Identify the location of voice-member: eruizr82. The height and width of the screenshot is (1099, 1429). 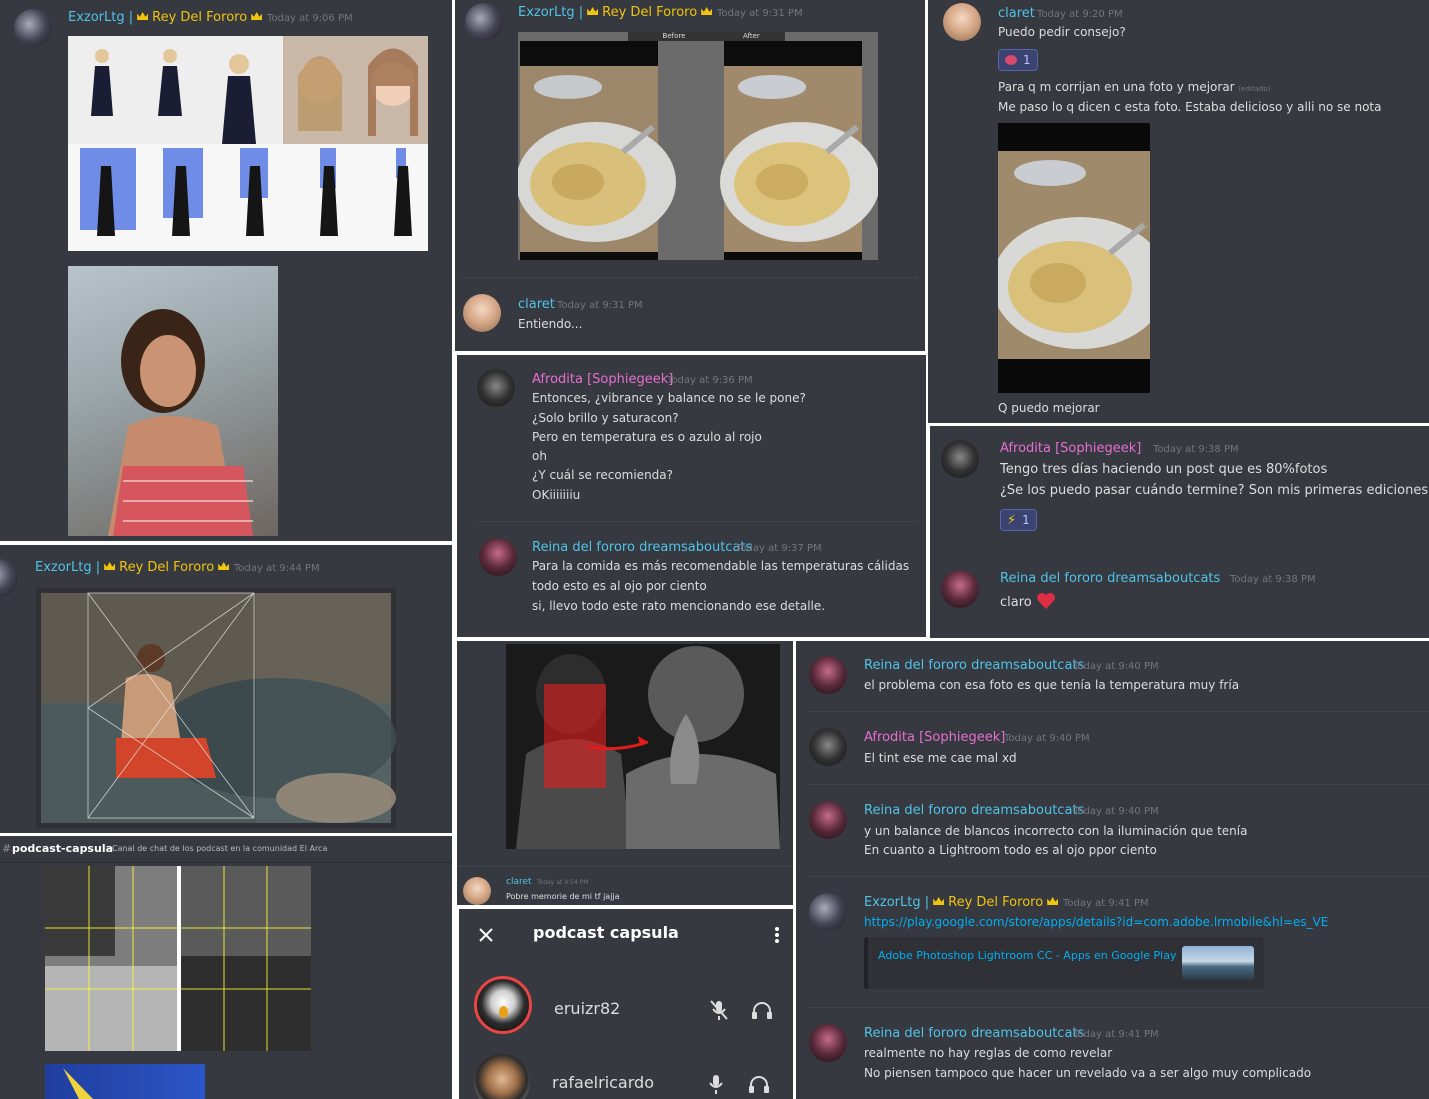
(626, 1008).